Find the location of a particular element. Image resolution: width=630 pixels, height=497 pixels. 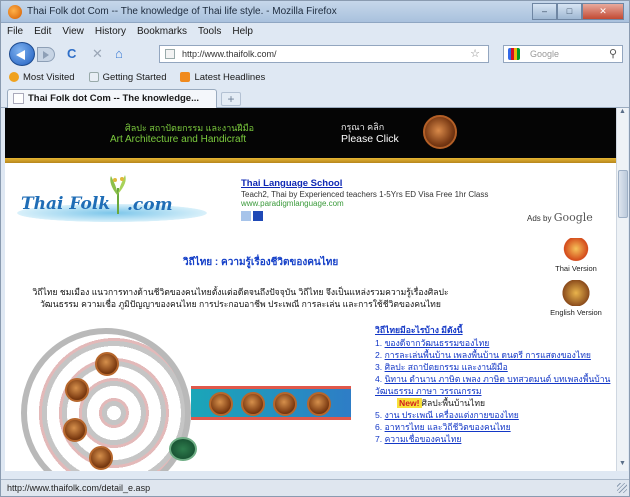

search-box: Google ⚲ is located at coordinates (563, 54).